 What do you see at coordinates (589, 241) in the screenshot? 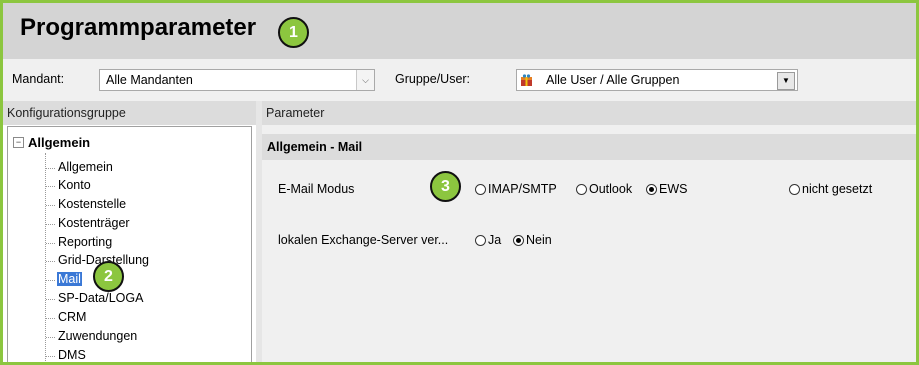
I see `param-row-exchange-server: lokalen Exchange-Server ver... Ja Nein` at bounding box center [589, 241].